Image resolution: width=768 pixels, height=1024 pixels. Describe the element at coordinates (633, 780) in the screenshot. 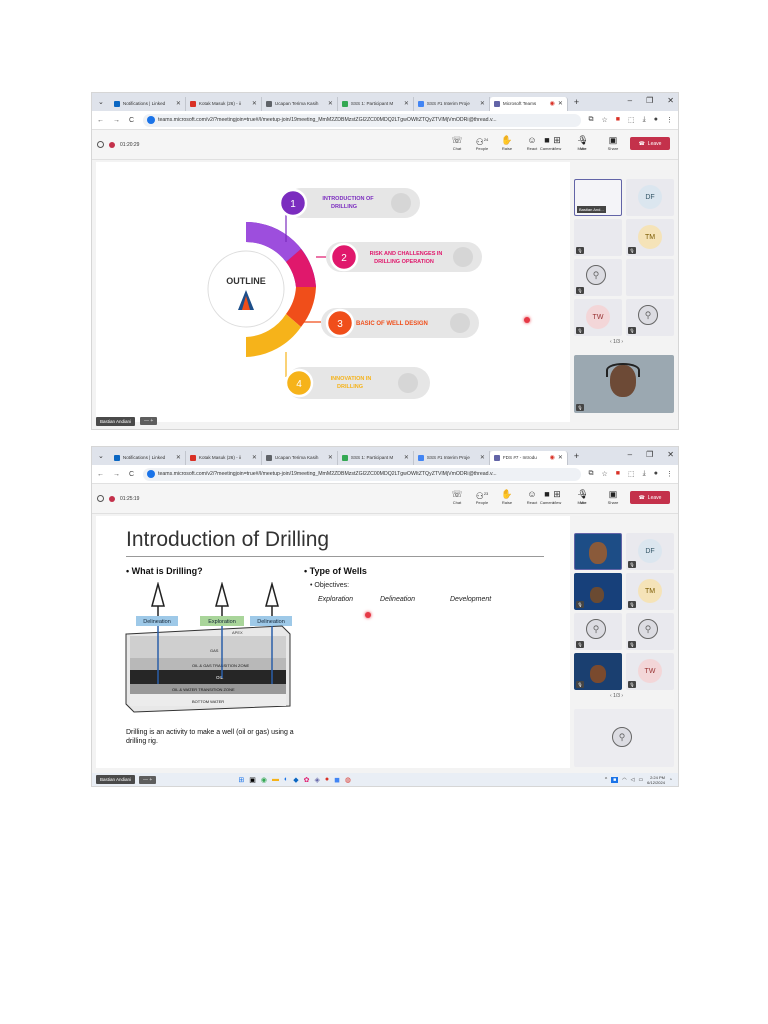

I see `volume-icon: ◁` at that location.